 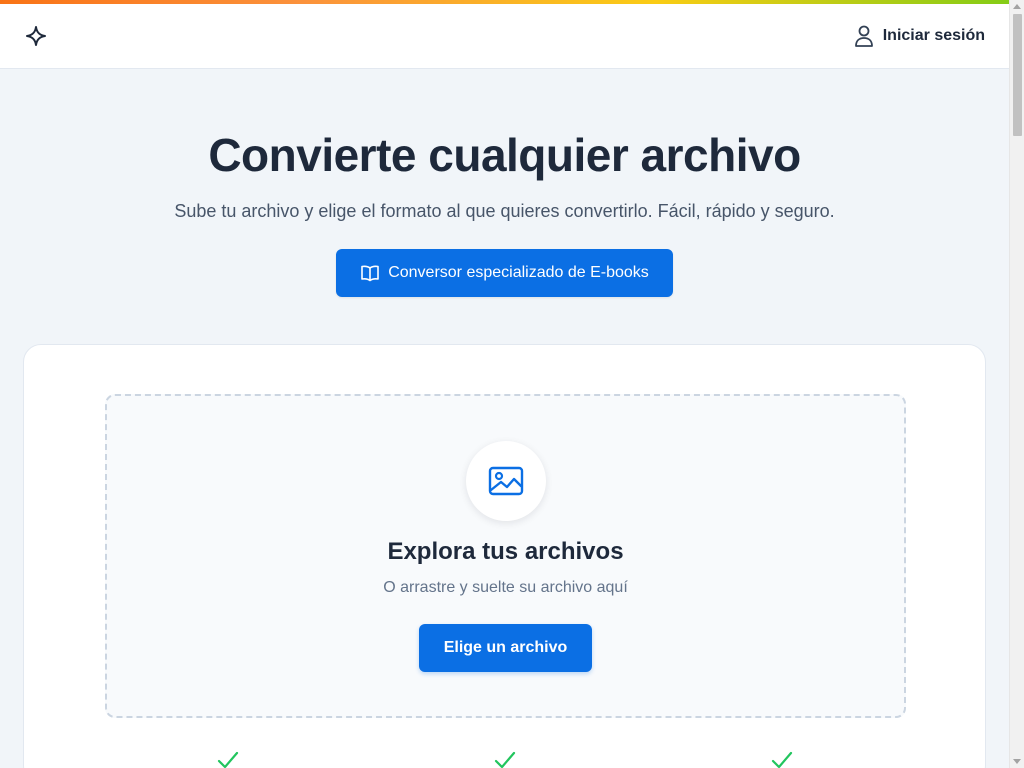 What do you see at coordinates (505, 587) in the screenshot?
I see `dropzone-hint: O arrastre y suelte su archivo aquí` at bounding box center [505, 587].